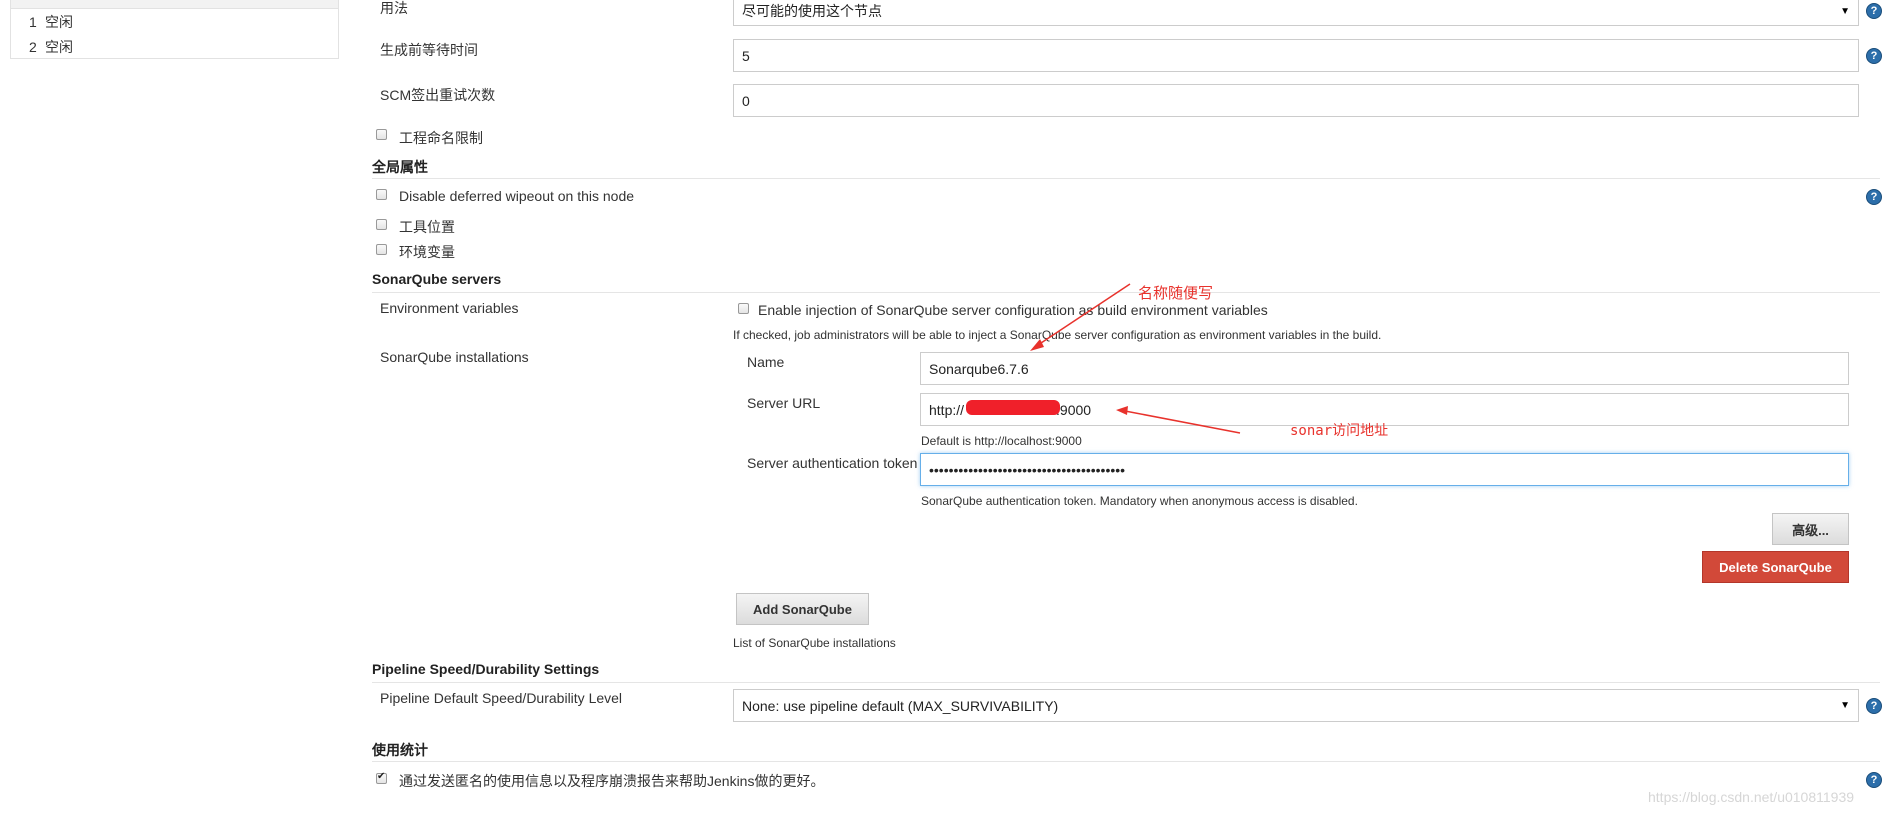  I want to click on chevron-down-icon: ▼, so click(1845, 705).